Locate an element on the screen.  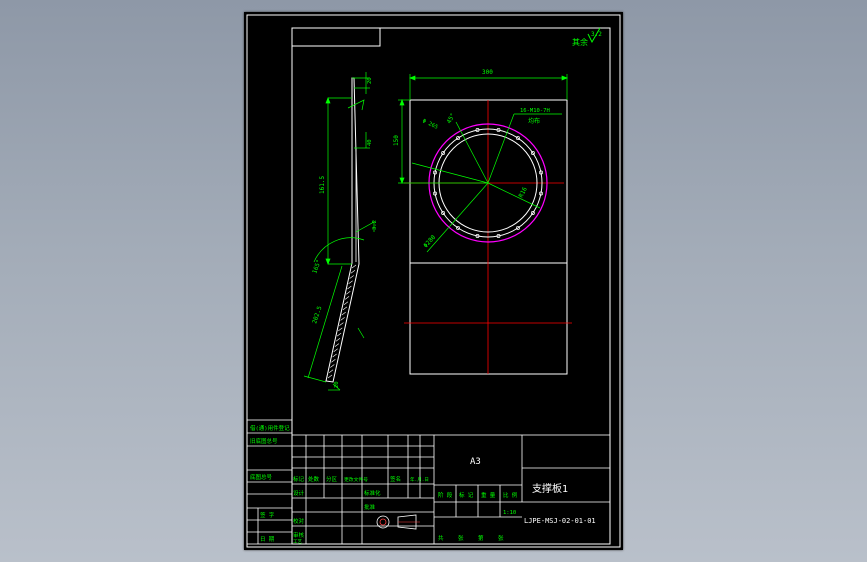
bent-plate-profile is located at coordinates (342, 230).